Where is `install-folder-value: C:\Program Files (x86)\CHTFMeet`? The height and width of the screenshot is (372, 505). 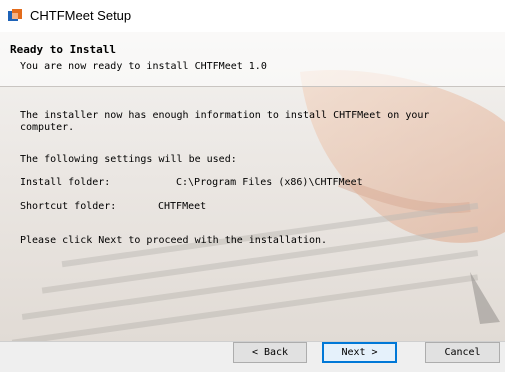
install-folder-value: C:\Program Files (x86)\CHTFMeet is located at coordinates (269, 182).